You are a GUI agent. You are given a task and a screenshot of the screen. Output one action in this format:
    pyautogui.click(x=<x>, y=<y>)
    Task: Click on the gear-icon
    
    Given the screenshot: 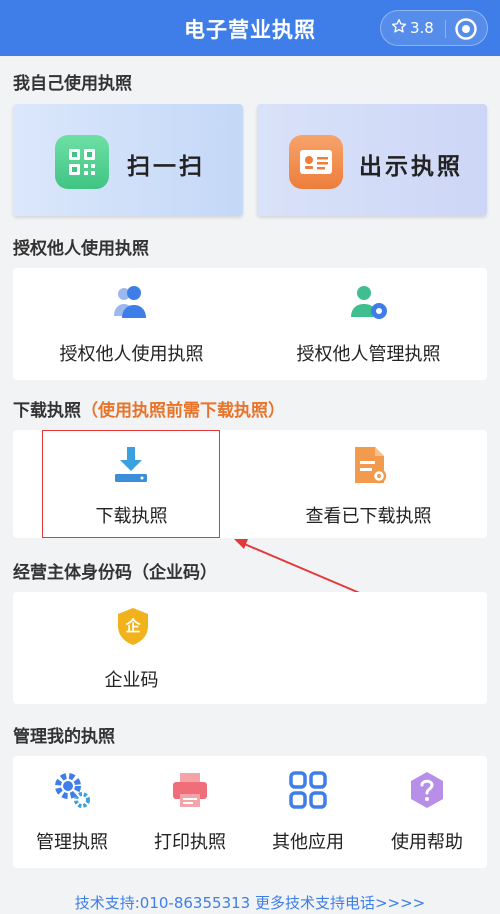 What is the action you would take?
    pyautogui.click(x=72, y=792)
    